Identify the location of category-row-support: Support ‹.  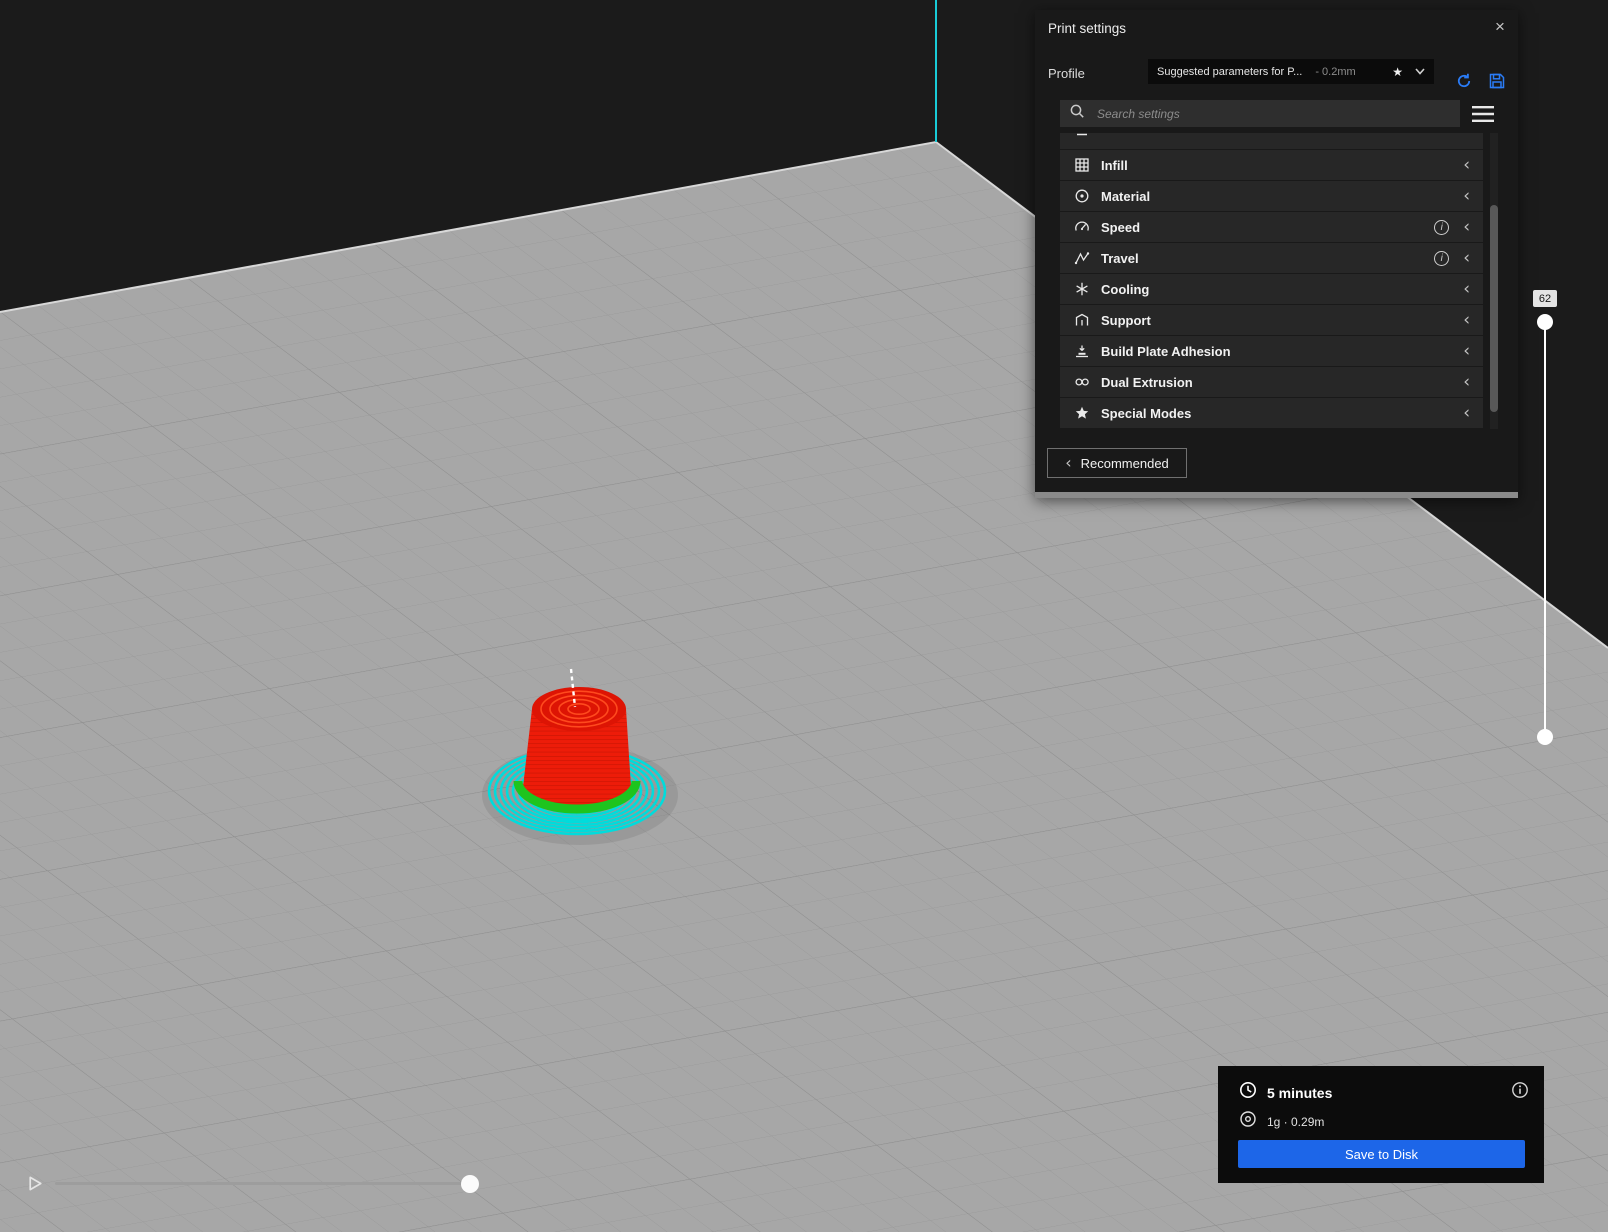
(1271, 320).